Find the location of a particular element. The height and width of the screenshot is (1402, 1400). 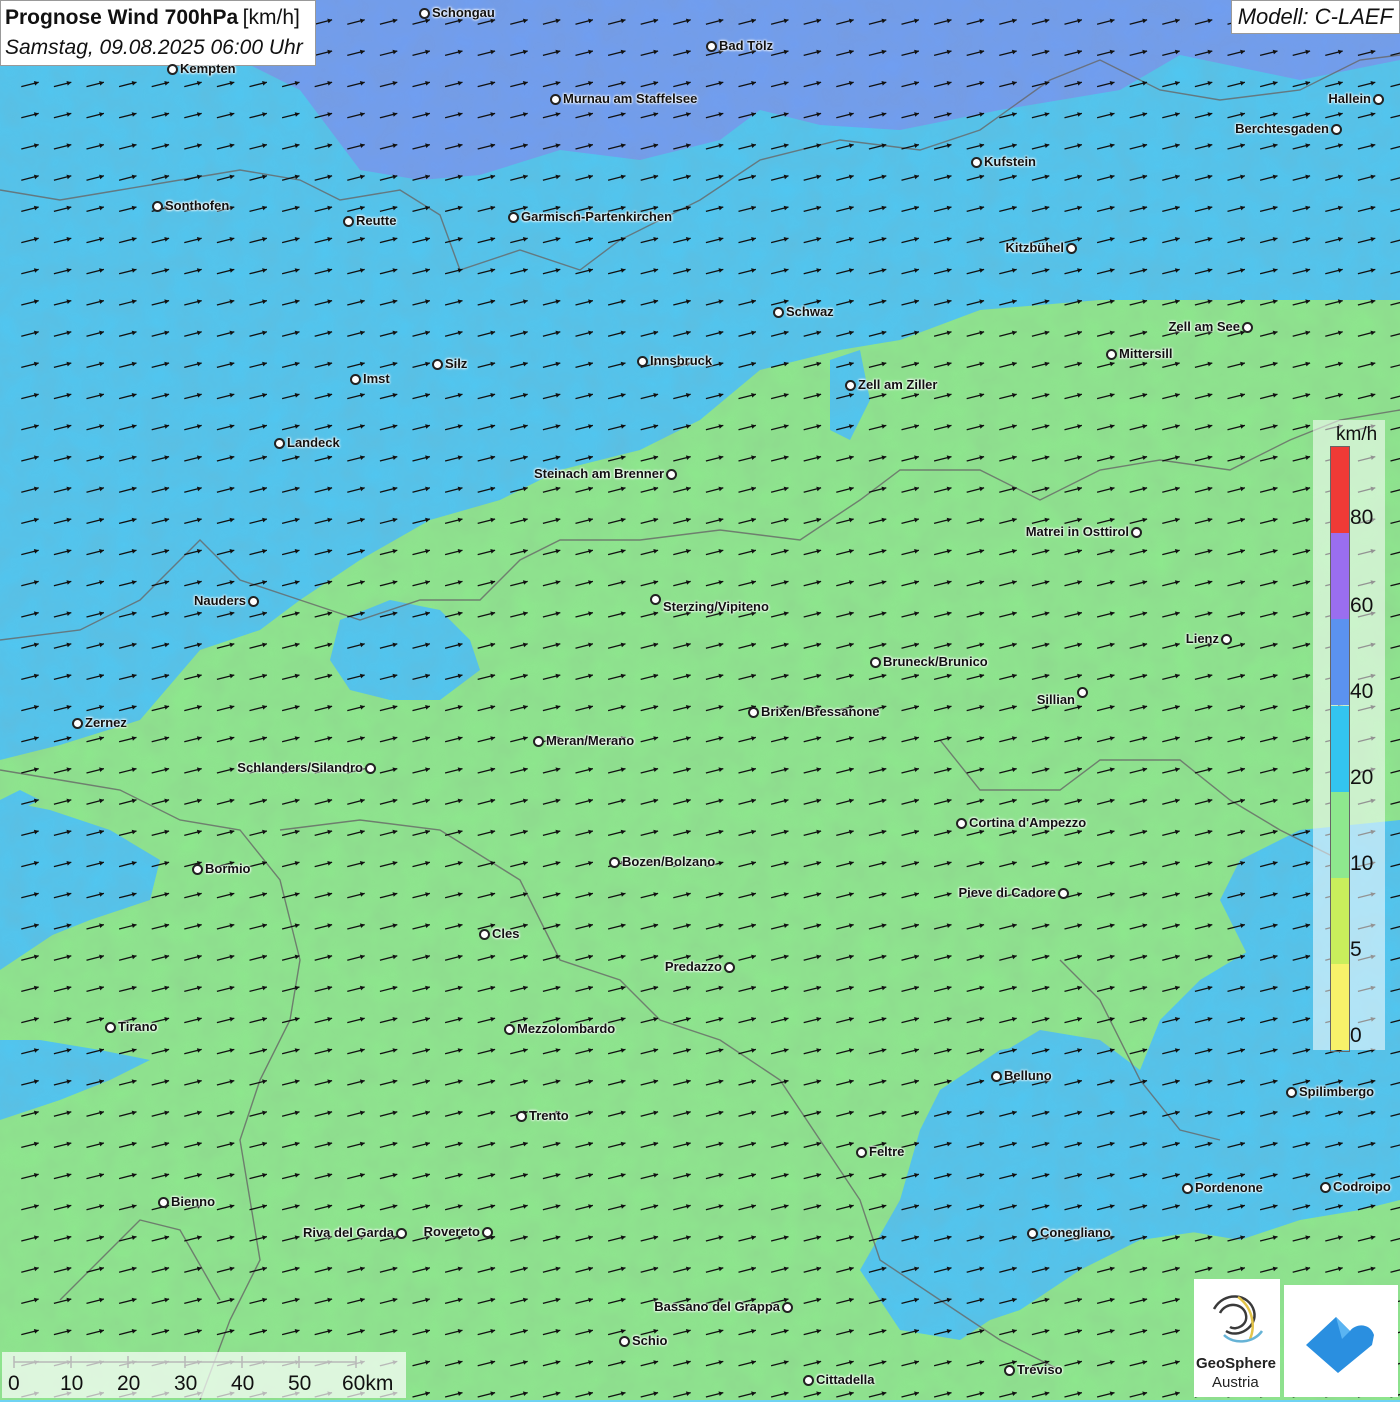

city-label: Cles is located at coordinates (505, 933).